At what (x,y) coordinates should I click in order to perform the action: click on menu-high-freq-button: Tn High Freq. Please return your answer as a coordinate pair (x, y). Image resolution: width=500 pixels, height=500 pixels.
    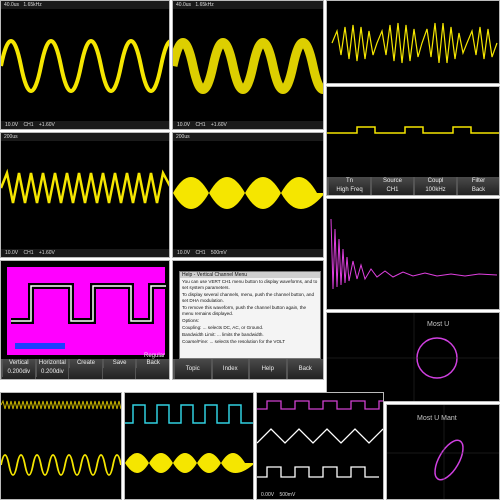
    Looking at the image, I should click on (348, 186).